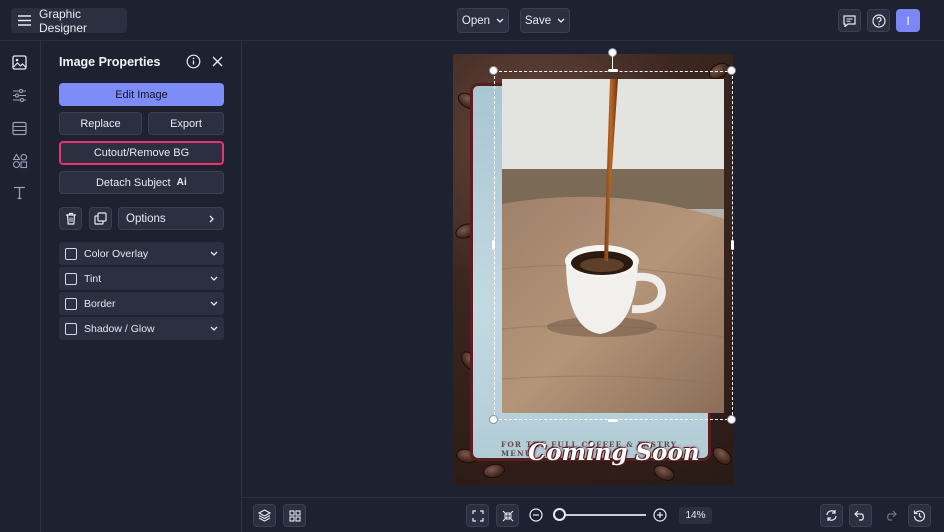 This screenshot has height=532, width=944. I want to click on main-menu-button: Graphic Designer, so click(69, 20).